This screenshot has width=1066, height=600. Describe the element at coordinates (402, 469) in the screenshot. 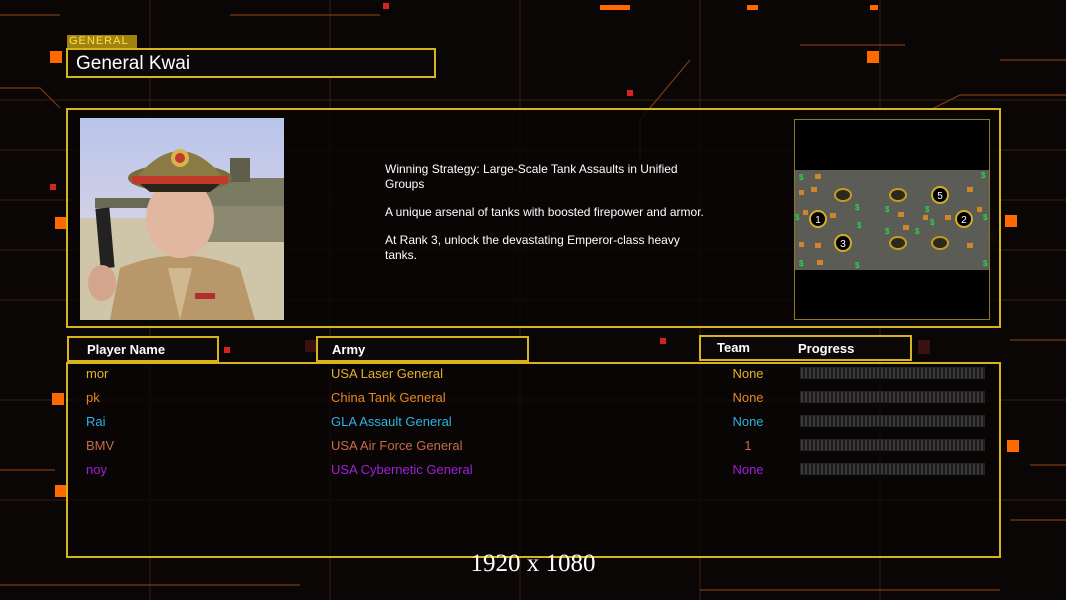

I see `player-army: USA Cybernetic General` at that location.